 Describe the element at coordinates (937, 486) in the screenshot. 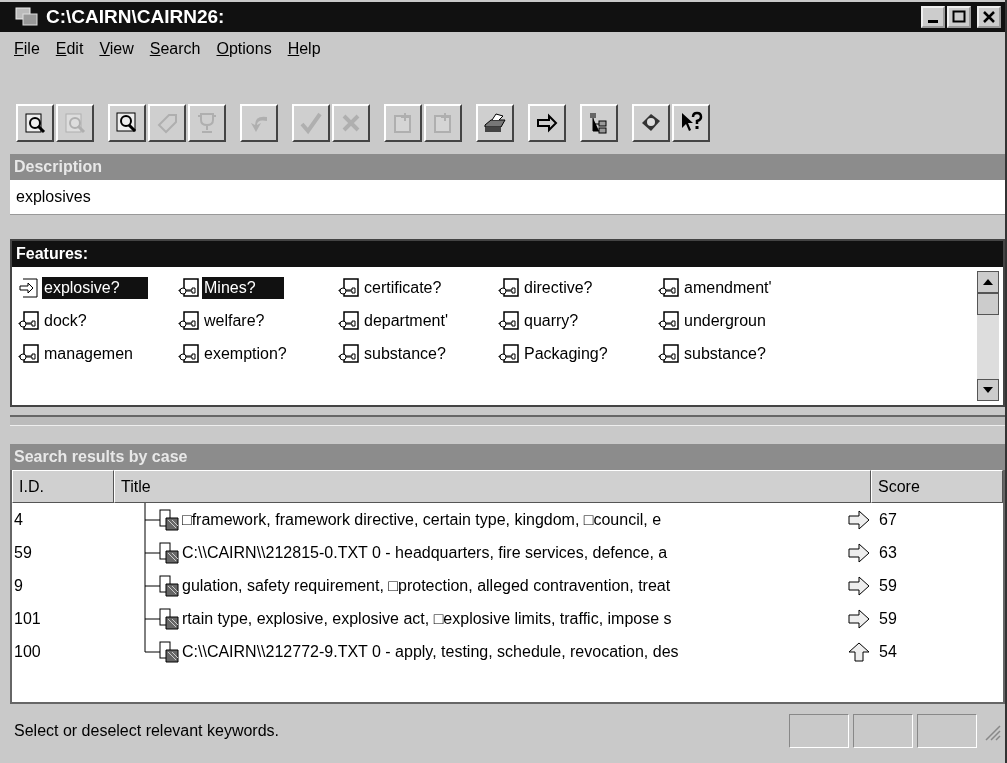

I see `column-header: Score` at that location.